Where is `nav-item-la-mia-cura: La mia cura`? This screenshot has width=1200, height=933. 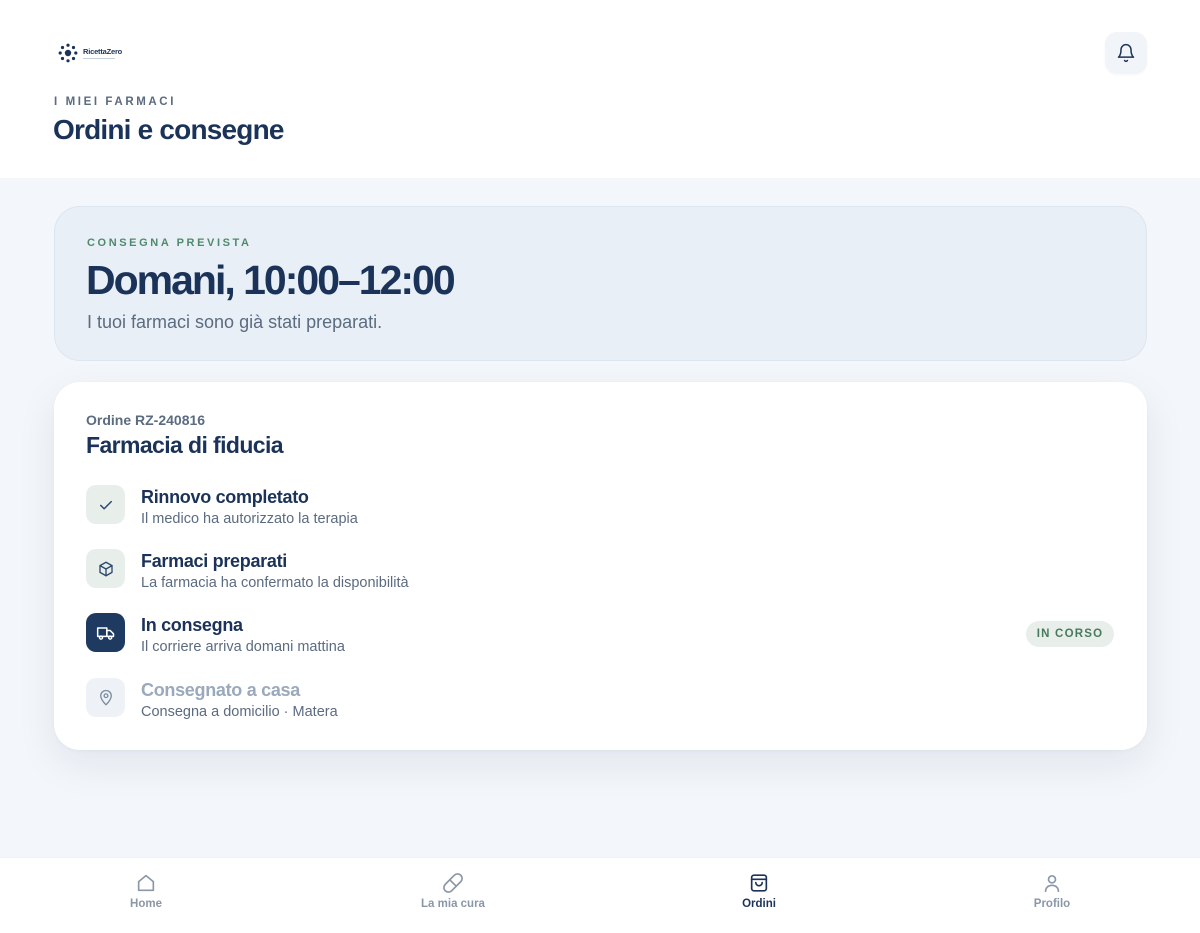 nav-item-la-mia-cura: La mia cura is located at coordinates (453, 891).